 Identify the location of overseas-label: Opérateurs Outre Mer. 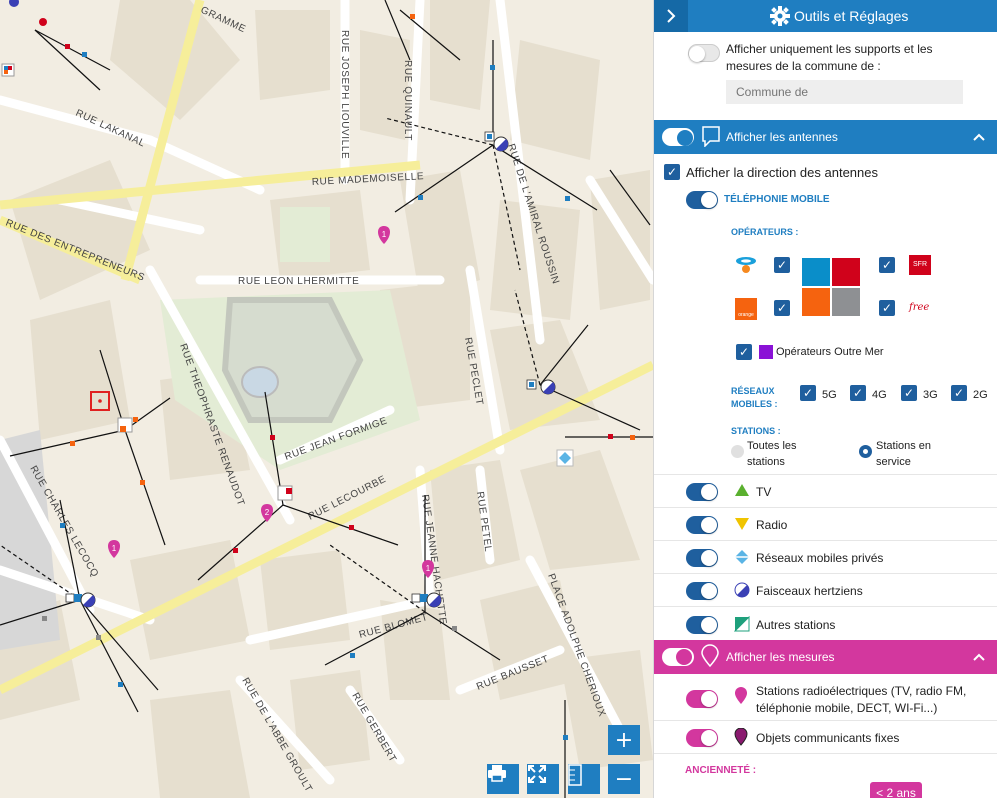
(830, 352).